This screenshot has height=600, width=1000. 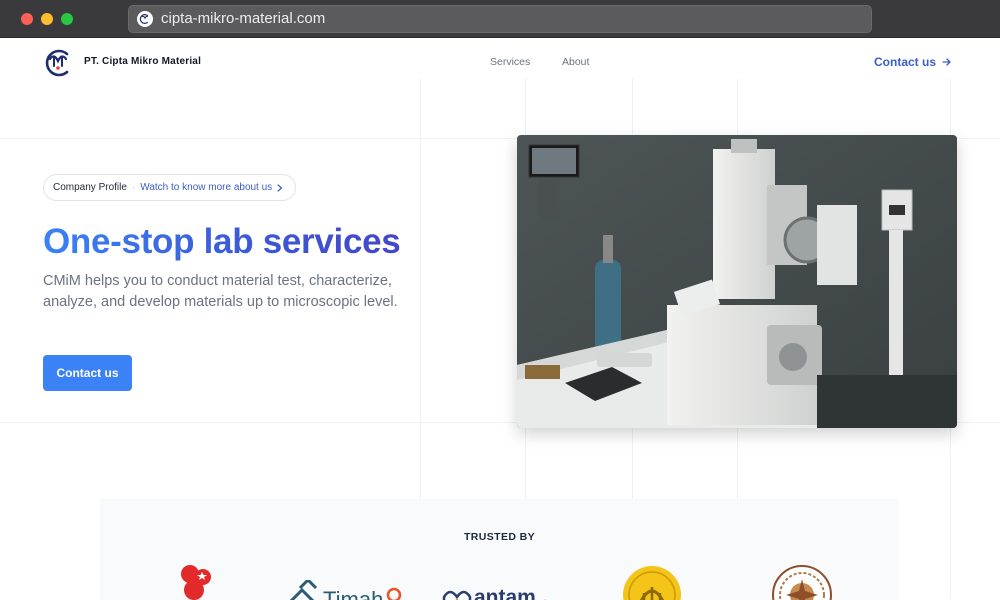 I want to click on watch-video-link: Watch to know more about us, so click(x=211, y=187).